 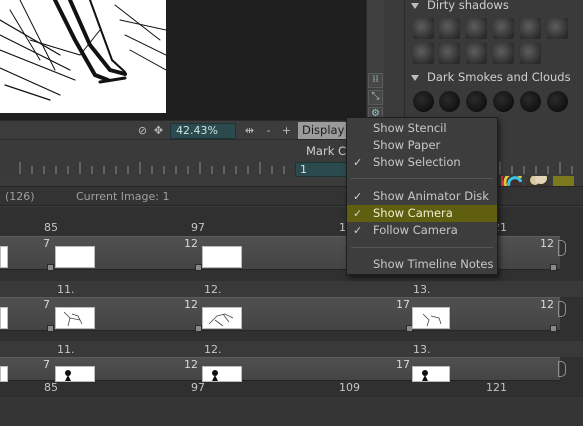 What do you see at coordinates (496, 387) in the screenshot?
I see `timeline-footer-number: 121` at bounding box center [496, 387].